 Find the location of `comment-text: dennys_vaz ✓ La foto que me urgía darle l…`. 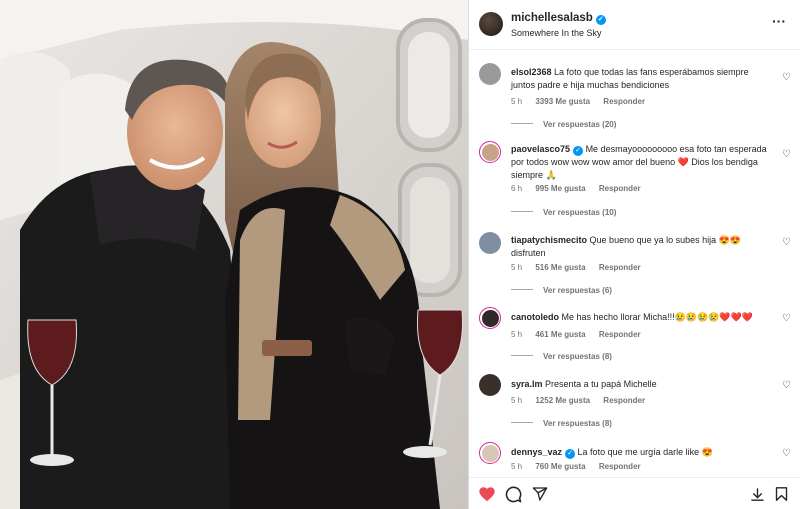

comment-text: dennys_vaz ✓ La foto que me urgía darle l… is located at coordinates (642, 452).